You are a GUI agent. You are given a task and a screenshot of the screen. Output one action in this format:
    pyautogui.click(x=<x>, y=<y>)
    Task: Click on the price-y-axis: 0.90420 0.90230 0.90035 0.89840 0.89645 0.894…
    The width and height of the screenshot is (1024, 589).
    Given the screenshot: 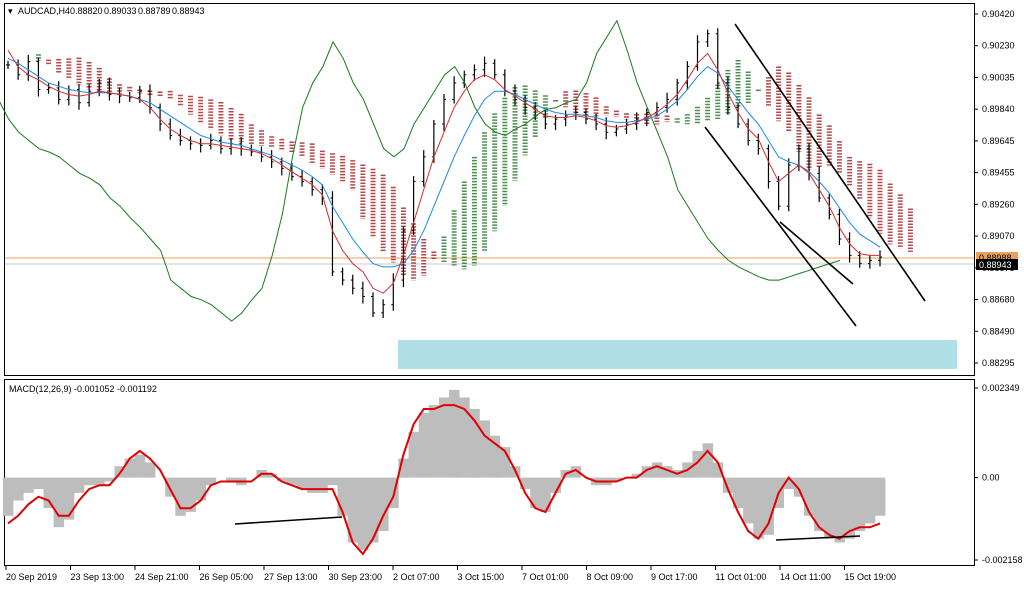 What is the action you would take?
    pyautogui.click(x=994, y=188)
    